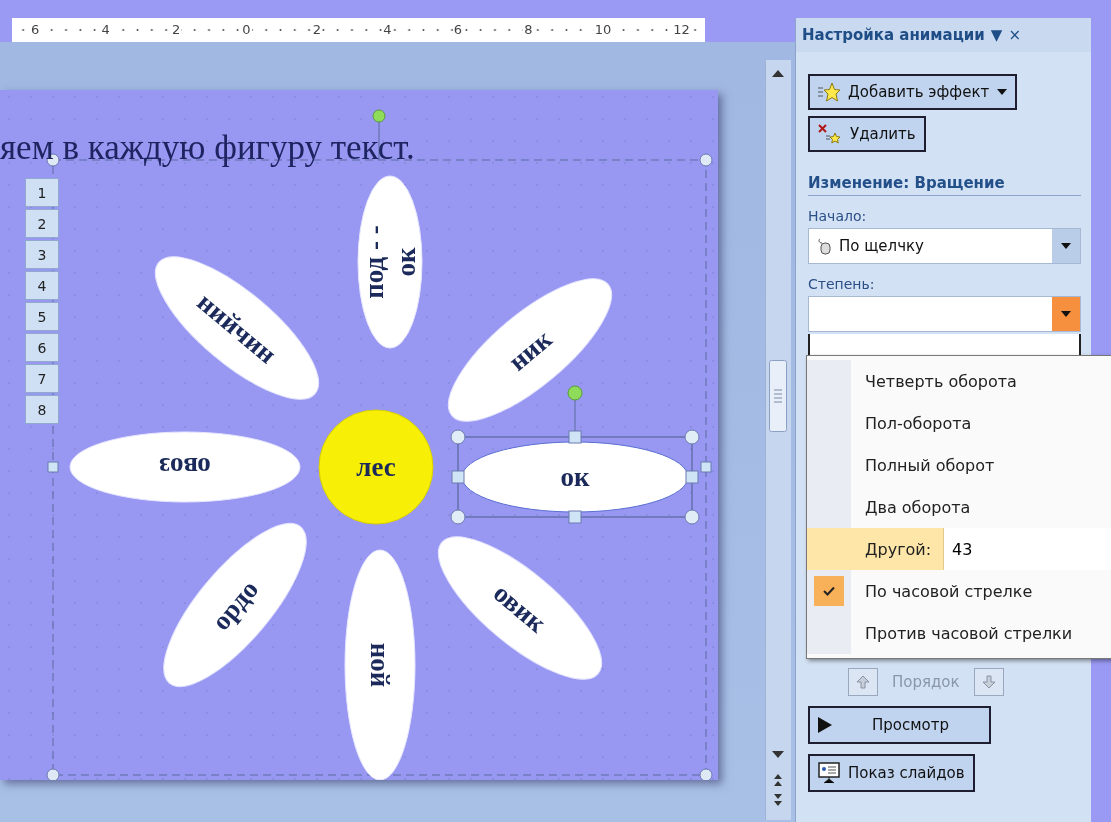 This screenshot has height=822, width=1111. I want to click on animation-order-tag: 3, so click(42, 254).